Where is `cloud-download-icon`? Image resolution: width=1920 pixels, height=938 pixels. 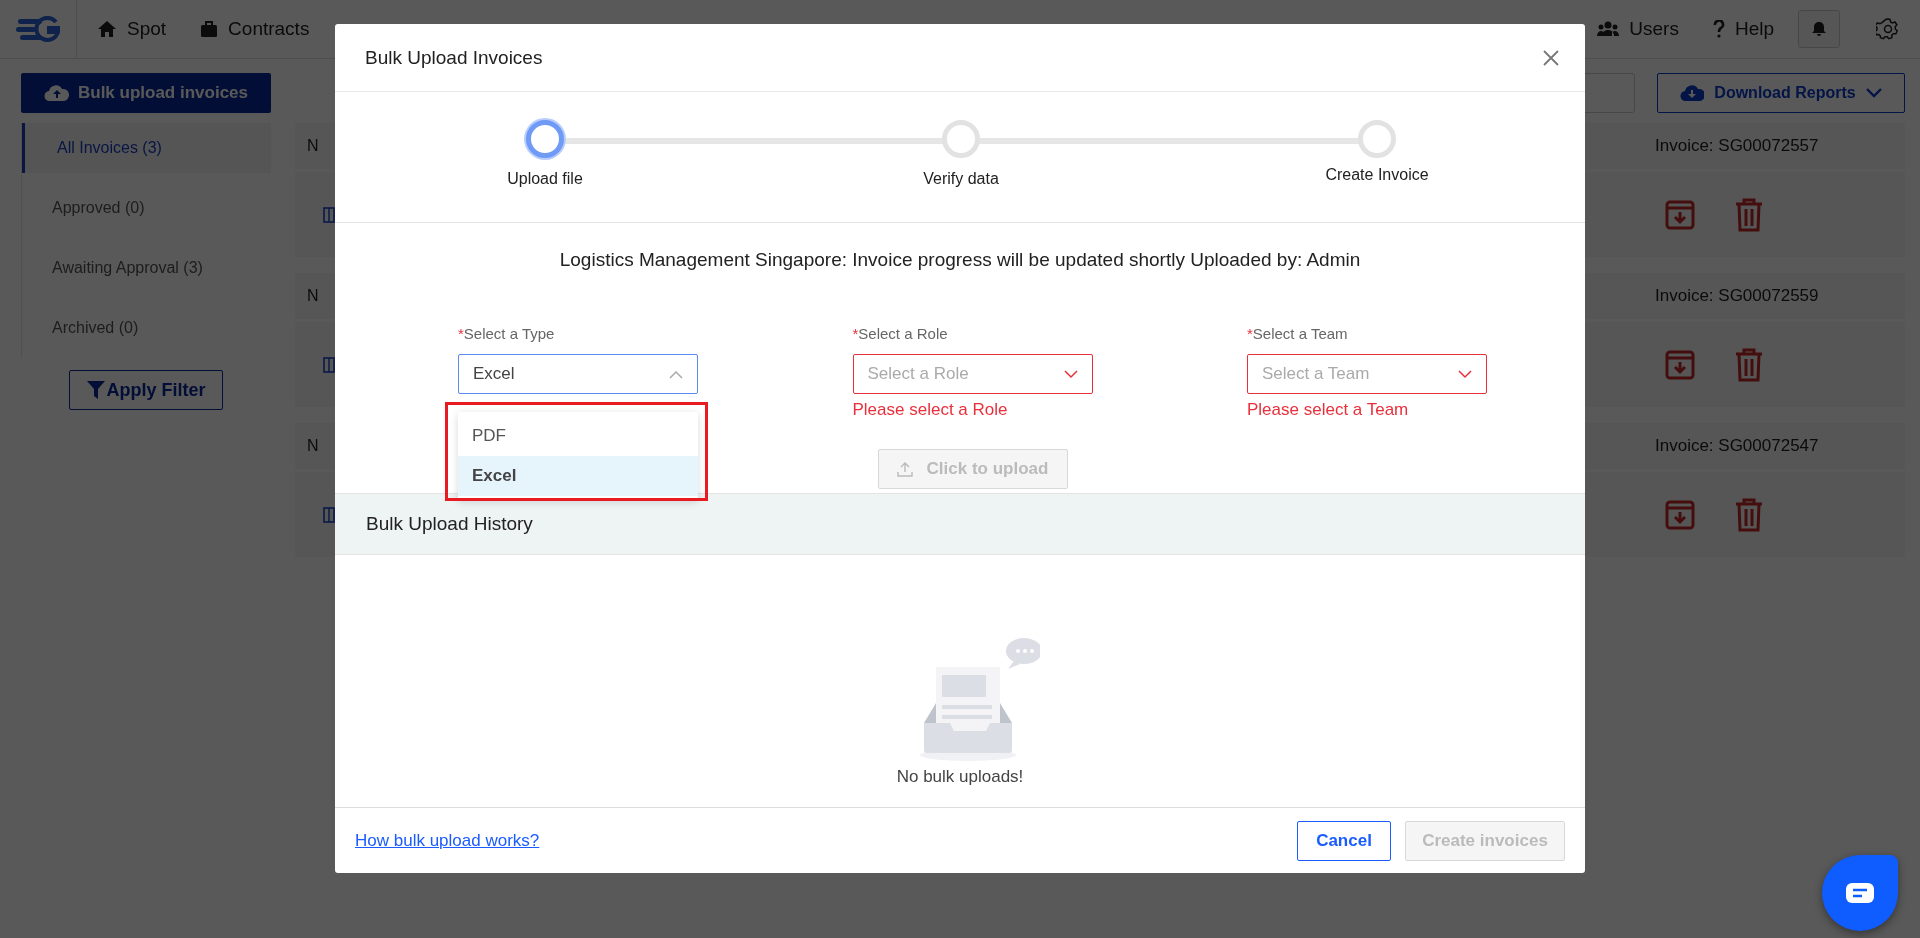 cloud-download-icon is located at coordinates (1692, 93).